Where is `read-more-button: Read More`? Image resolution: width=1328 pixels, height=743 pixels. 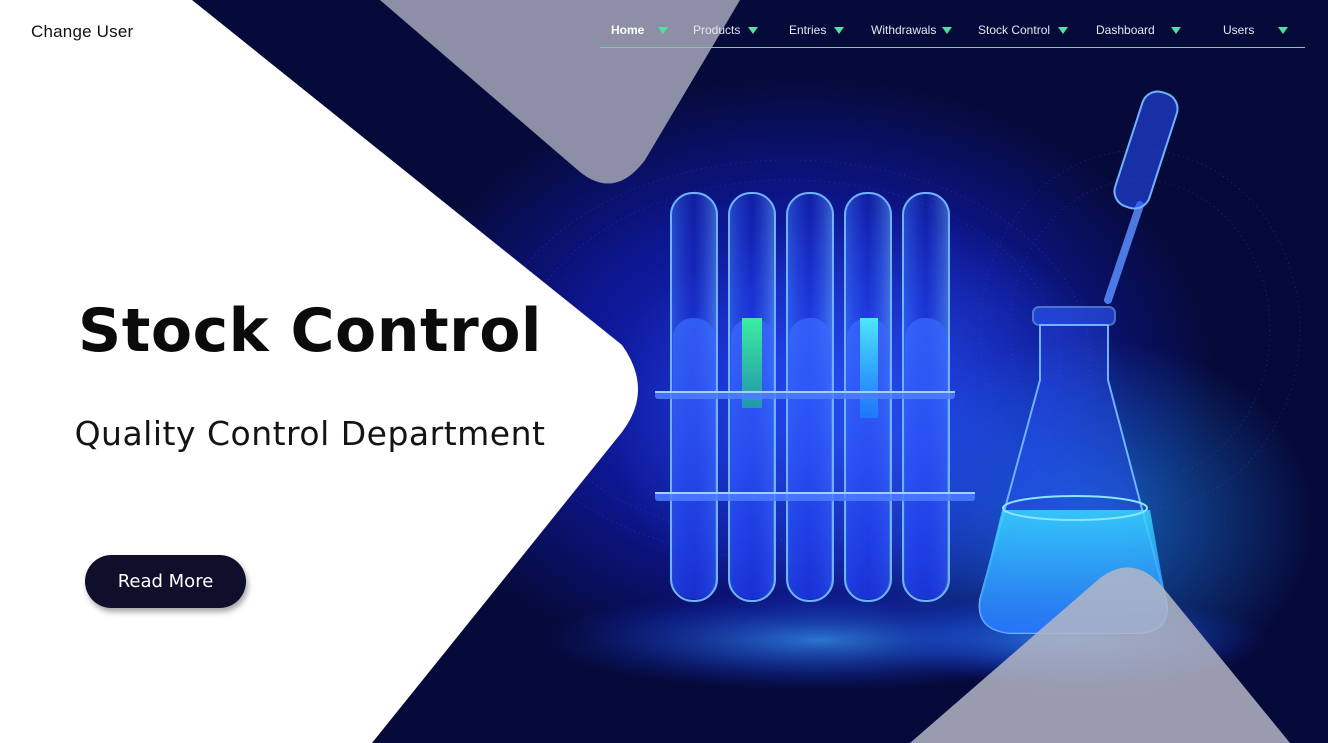
read-more-button: Read More is located at coordinates (165, 581).